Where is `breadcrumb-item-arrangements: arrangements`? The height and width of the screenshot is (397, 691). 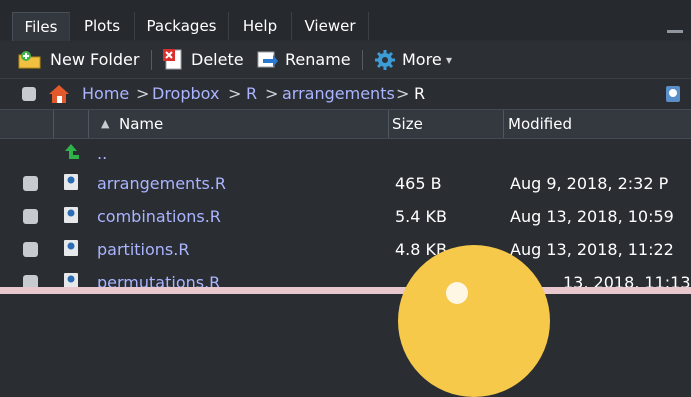
breadcrumb-item-arrangements: arrangements is located at coordinates (338, 94).